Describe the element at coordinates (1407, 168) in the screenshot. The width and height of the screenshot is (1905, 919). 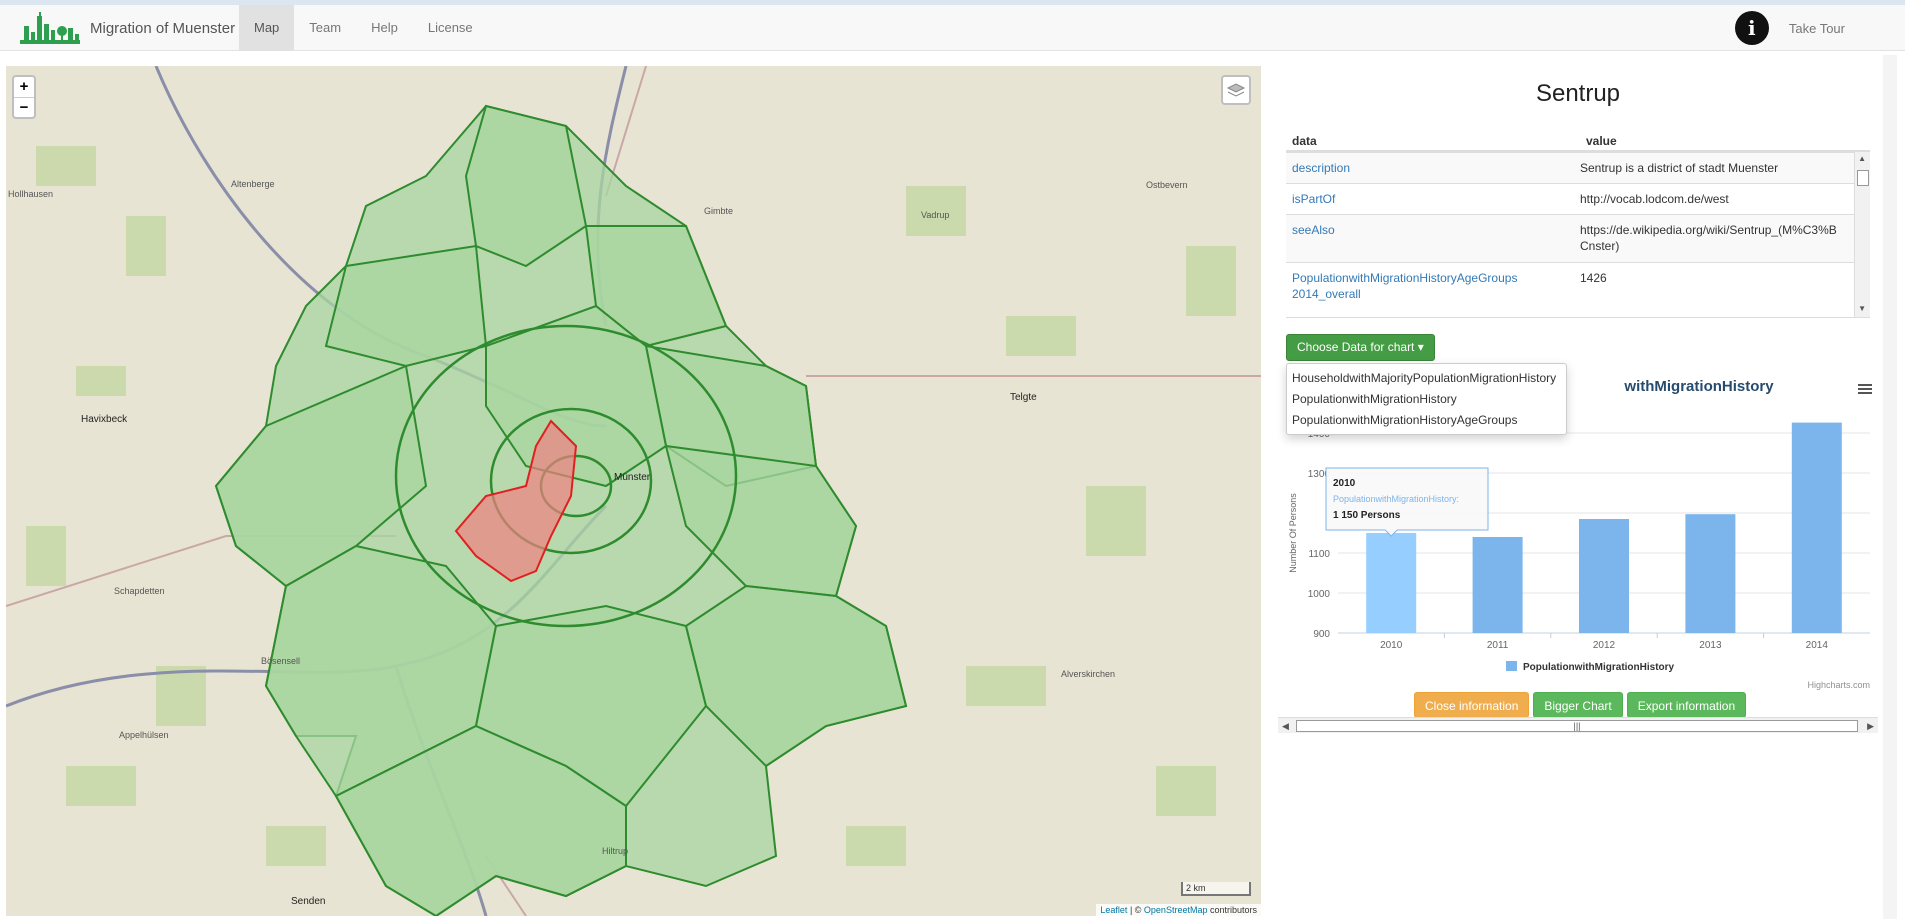
I see `row-key-link: description` at that location.